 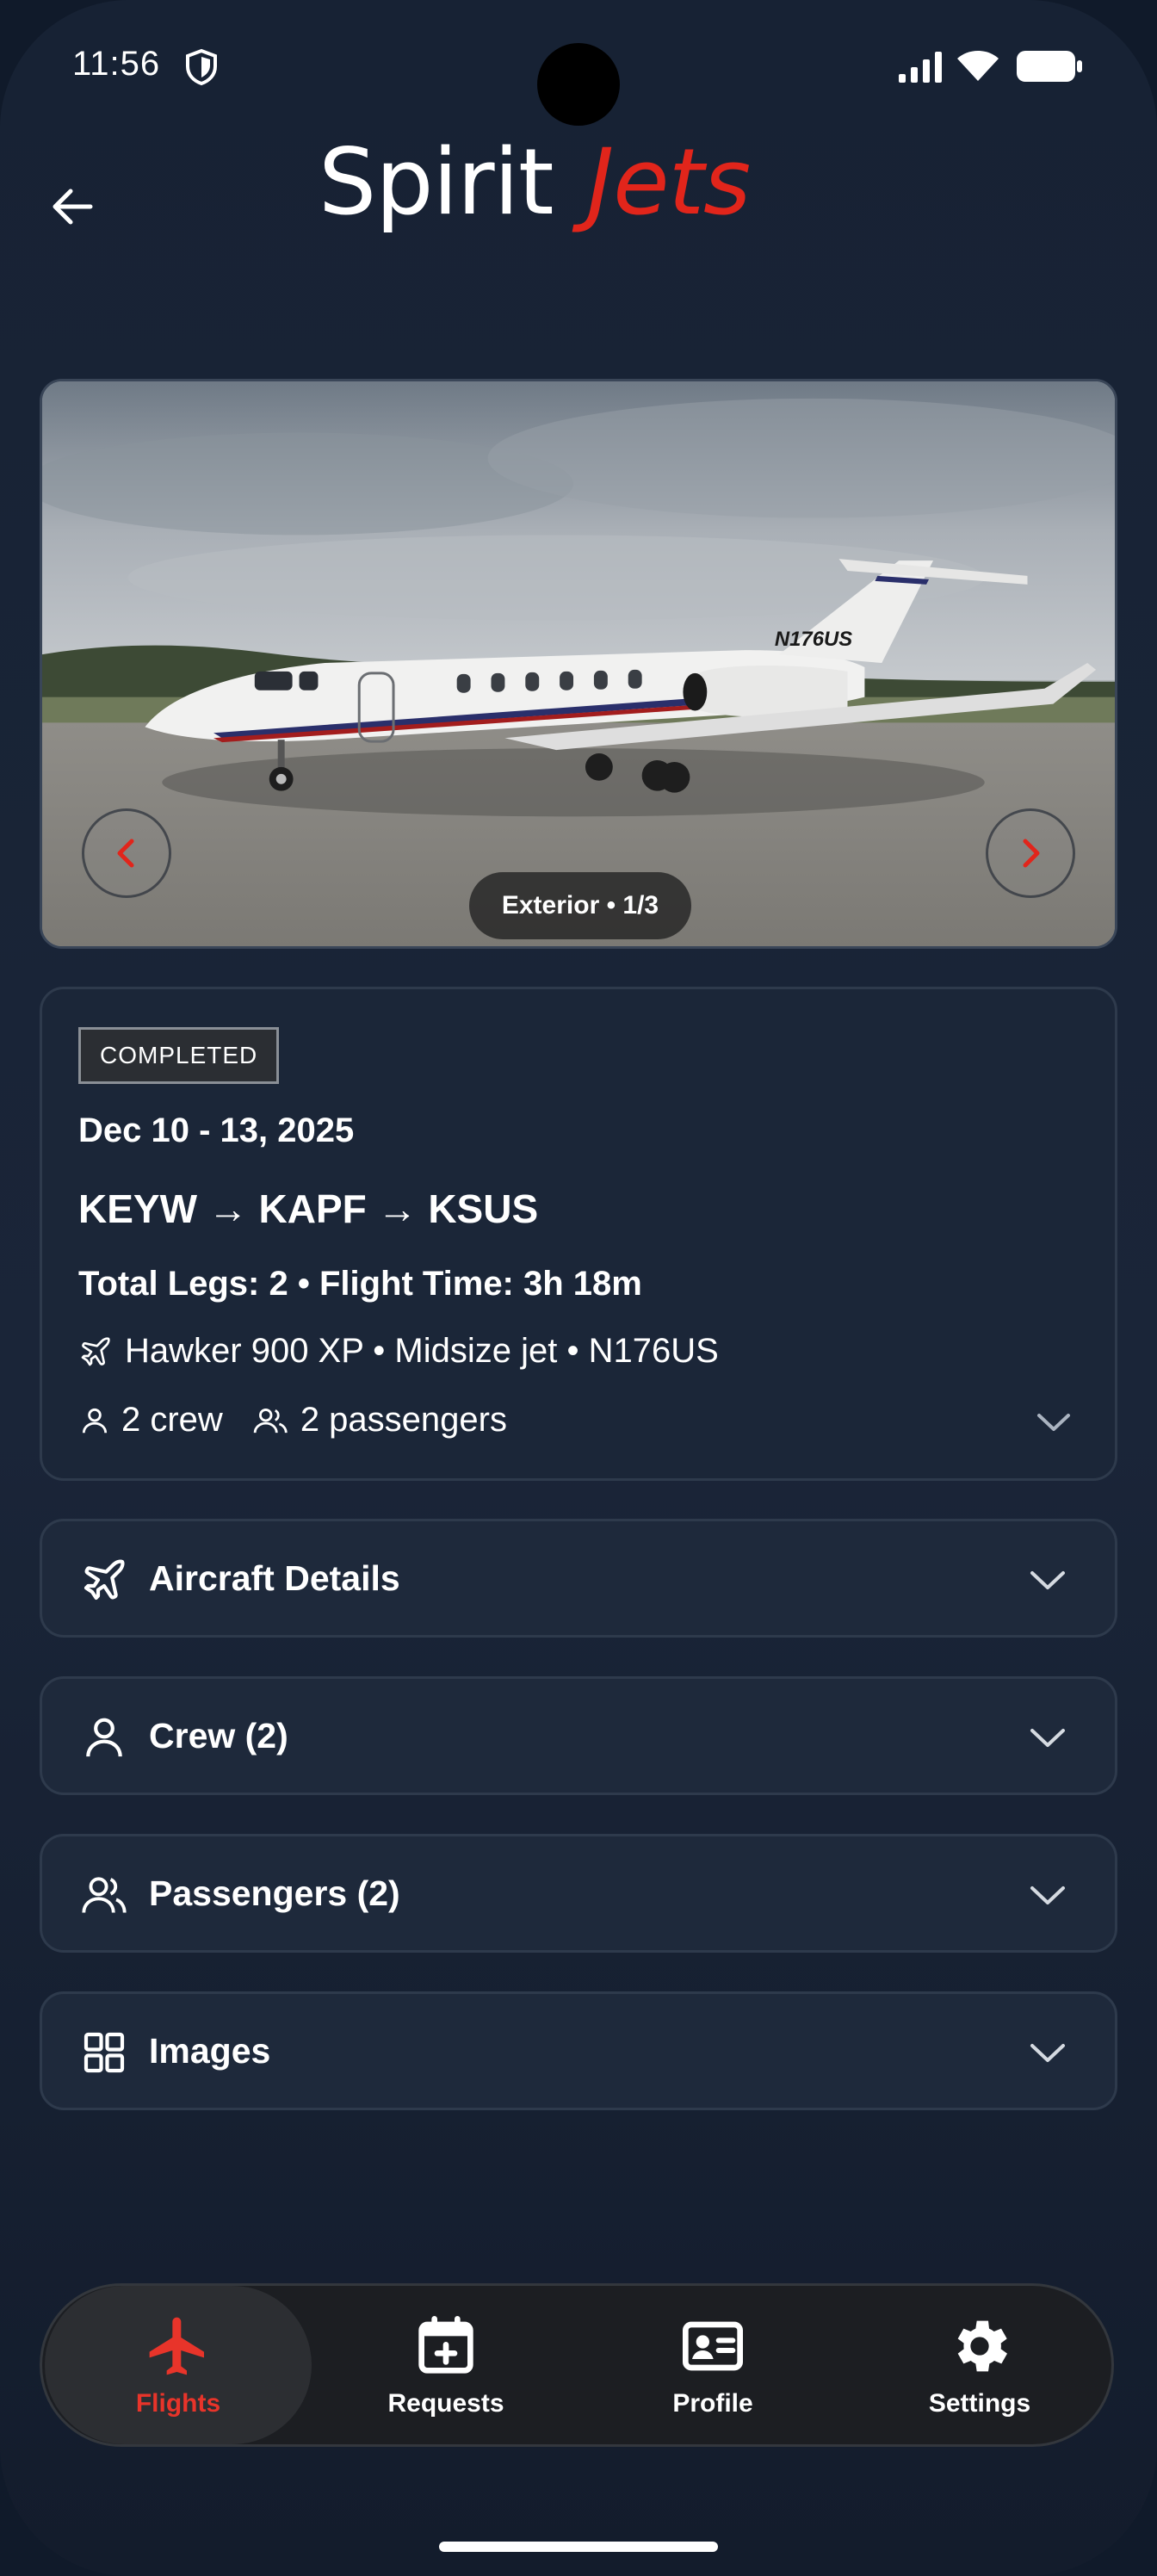 I want to click on camera-cutout, so click(x=579, y=84).